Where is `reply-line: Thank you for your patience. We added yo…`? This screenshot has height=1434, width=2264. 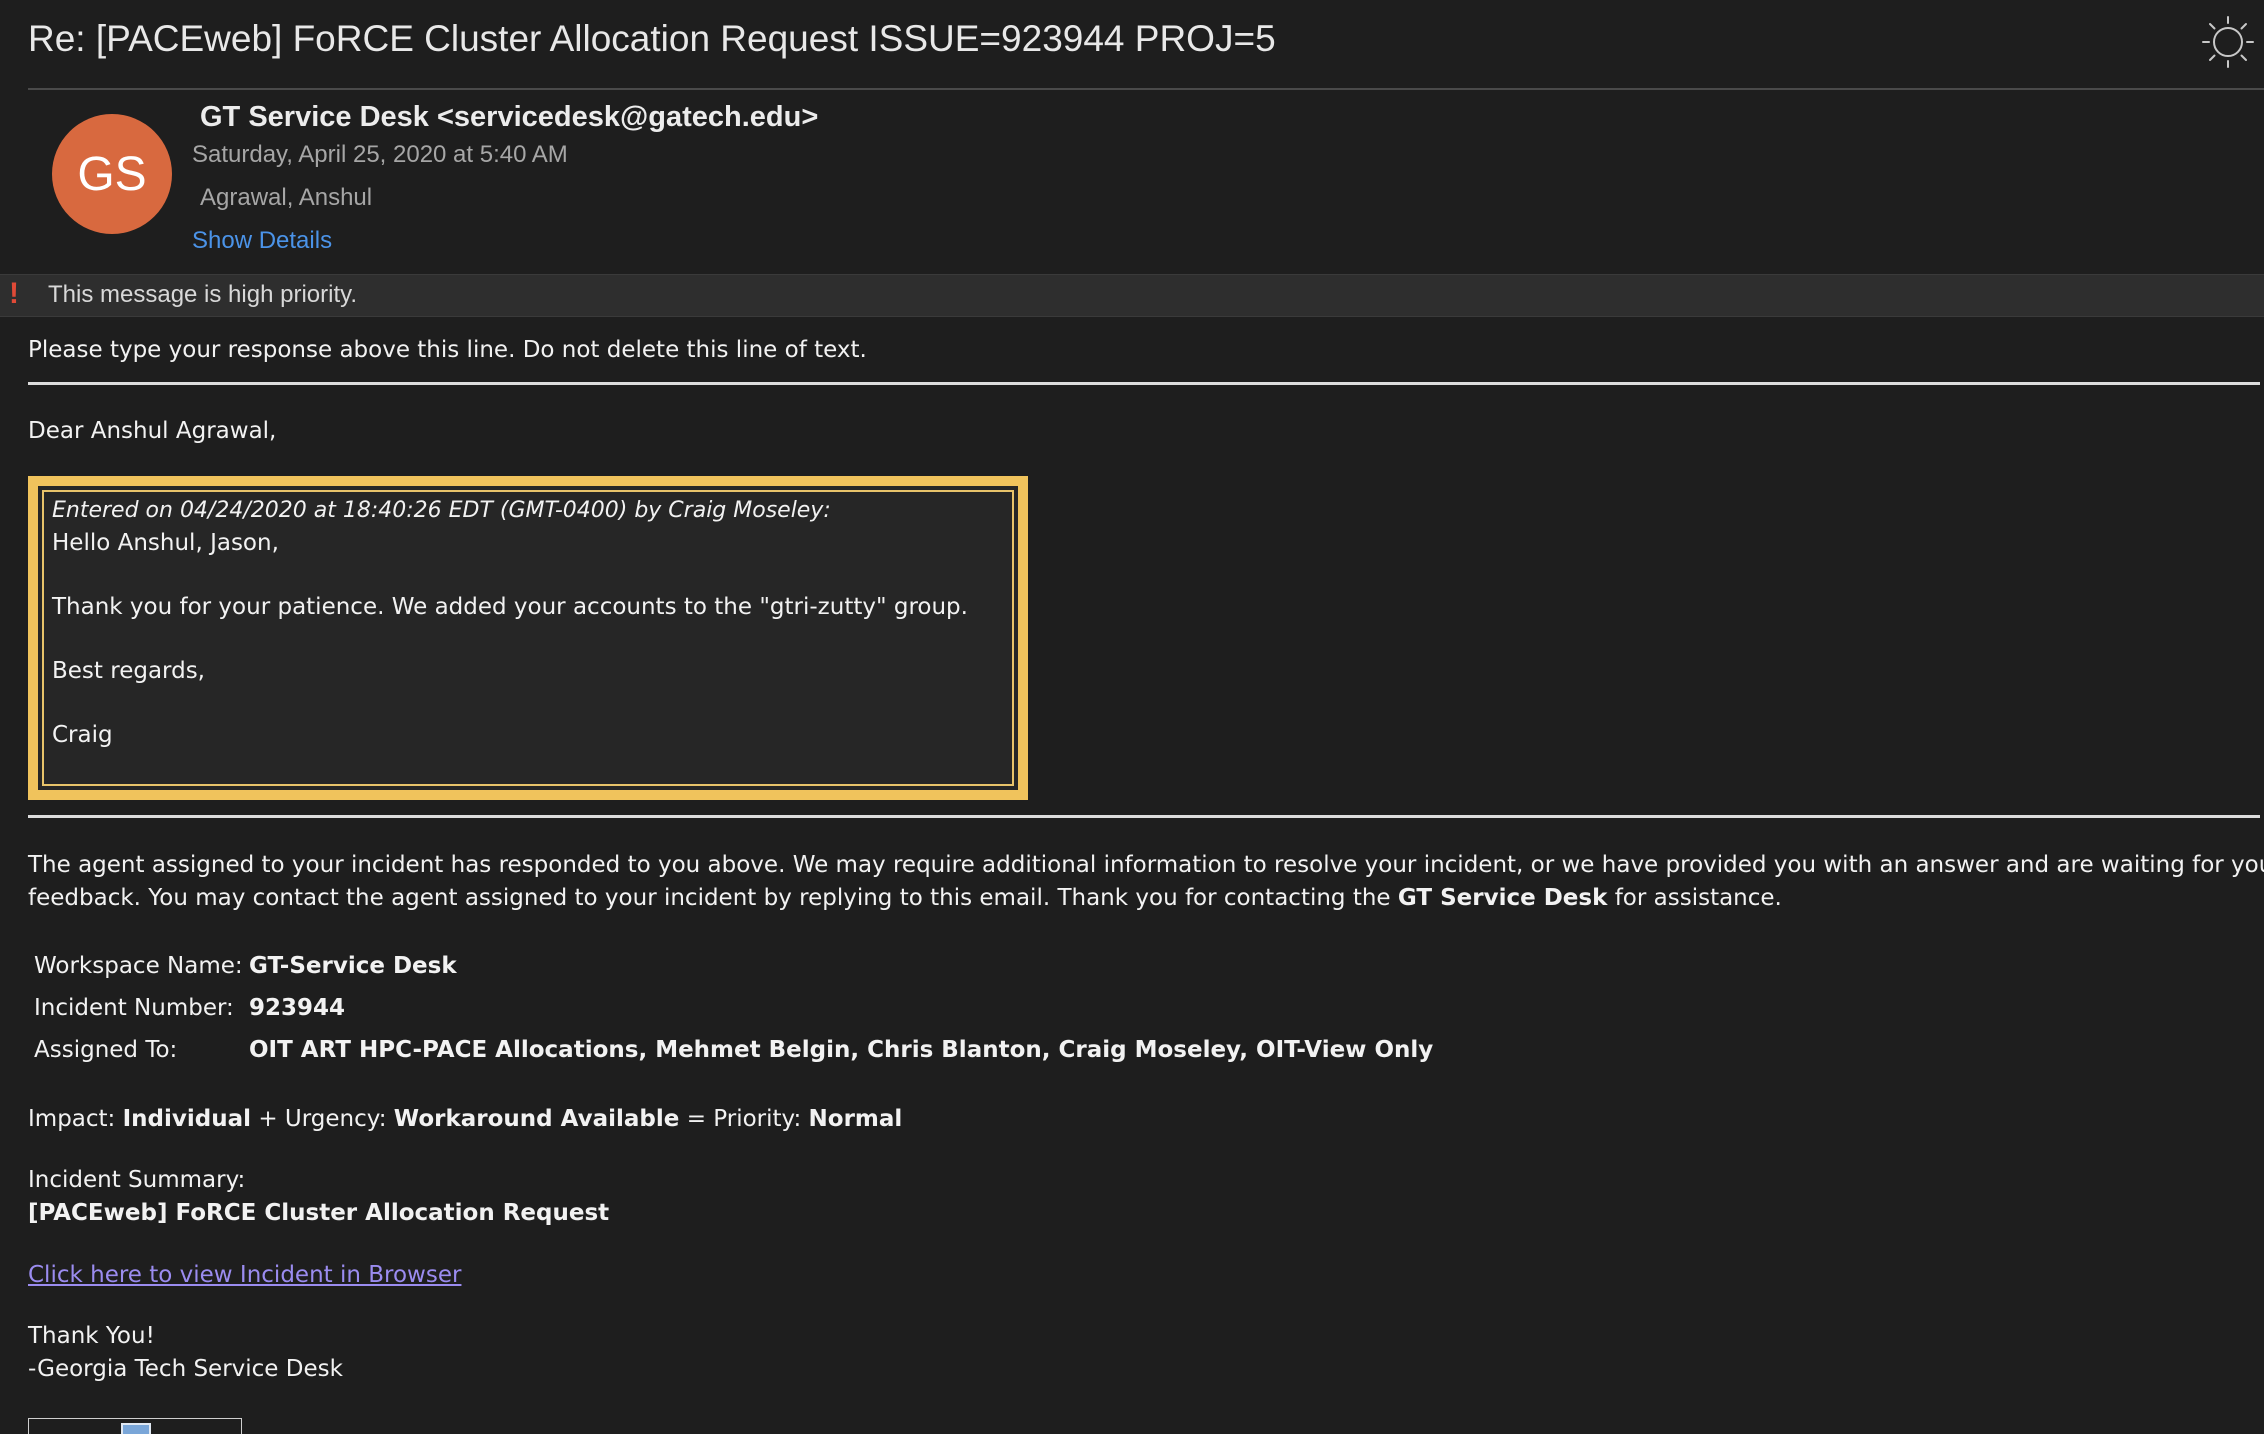
reply-line: Thank you for your patience. We added yo… is located at coordinates (510, 607).